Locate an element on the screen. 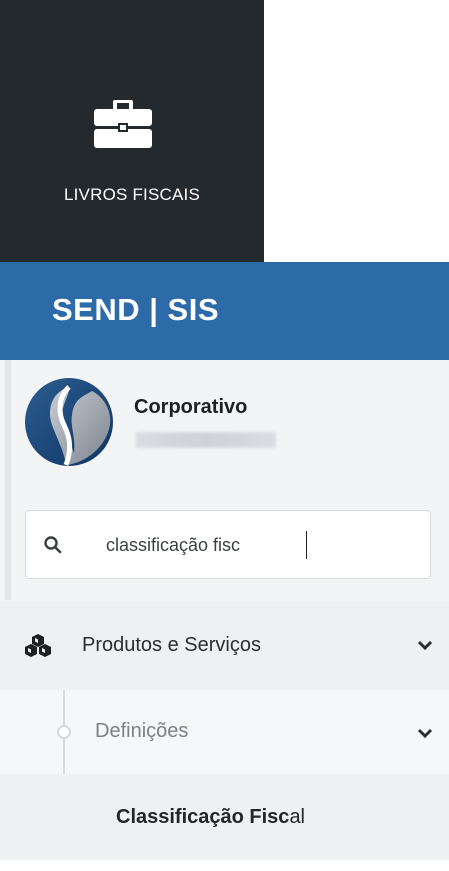  user-subtitle-redacted is located at coordinates (206, 440).